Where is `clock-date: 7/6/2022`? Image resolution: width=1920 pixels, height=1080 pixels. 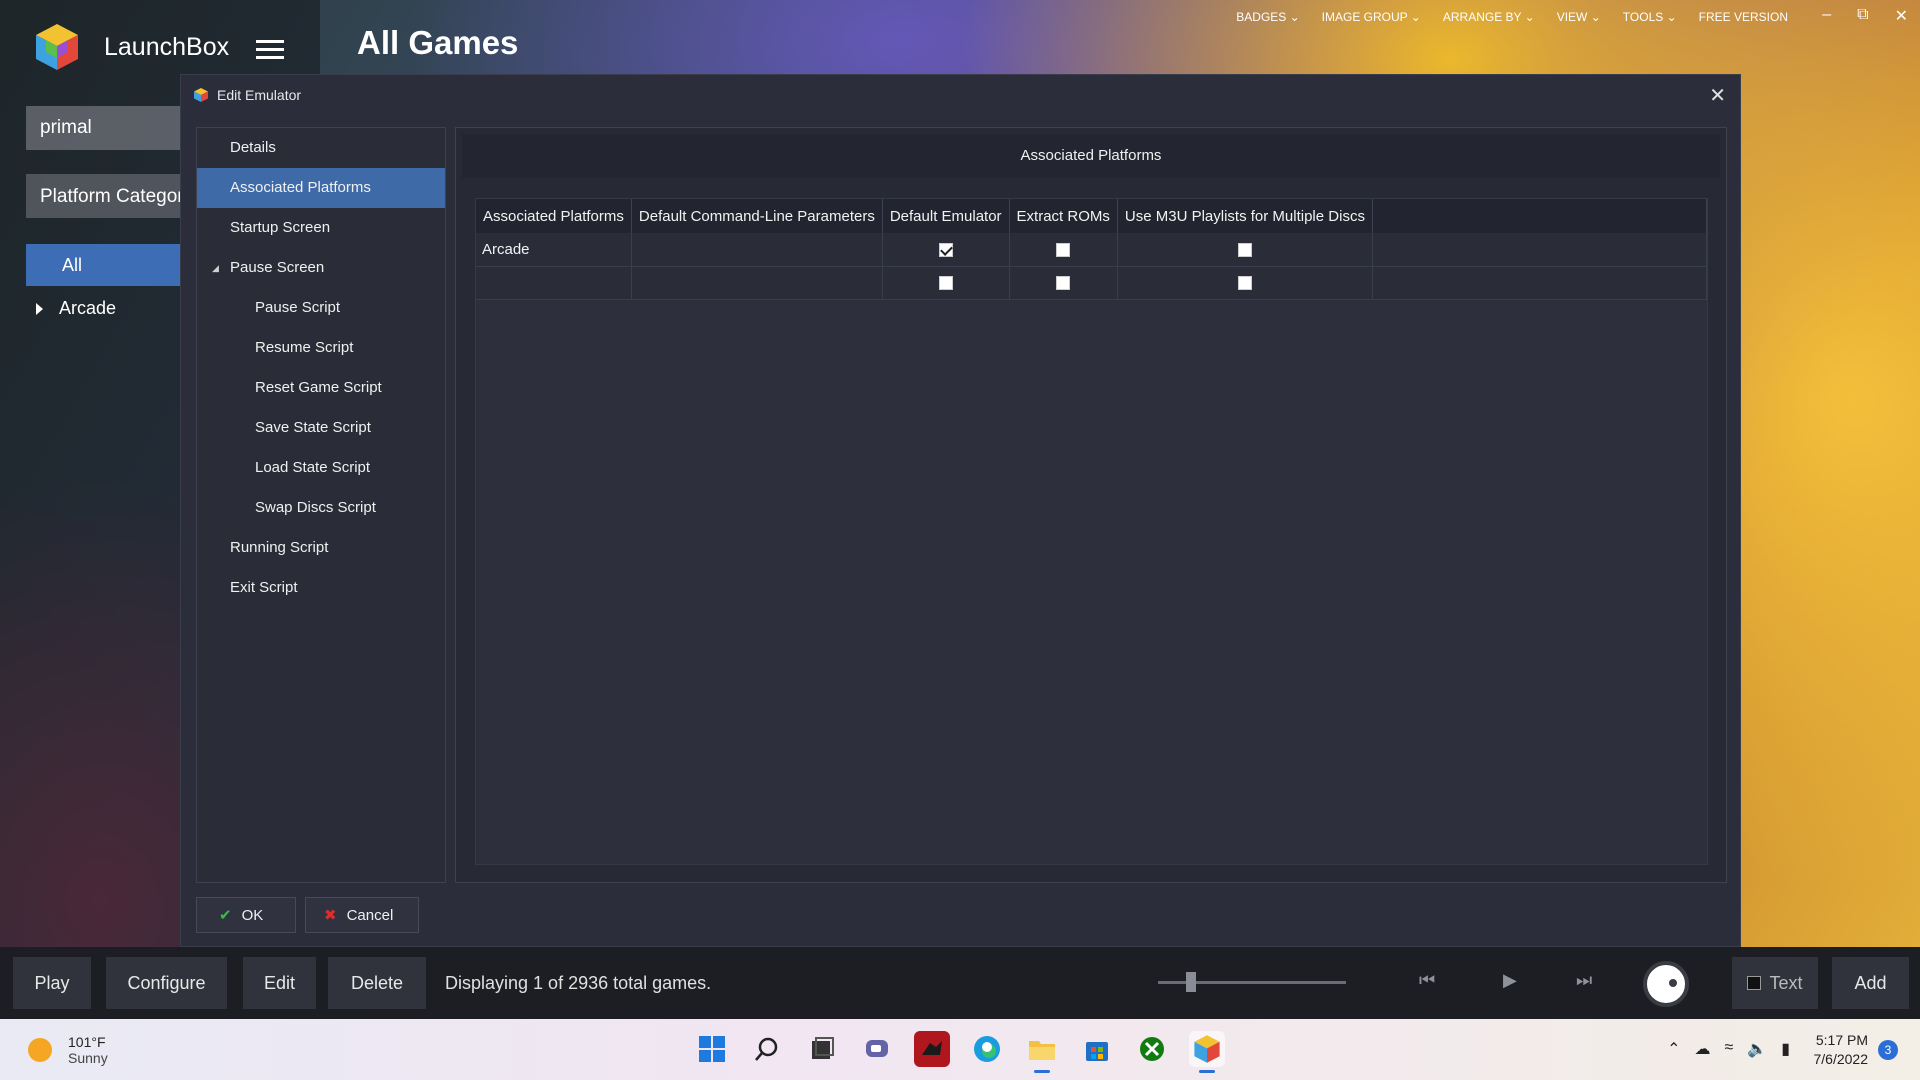 clock-date: 7/6/2022 is located at coordinates (1841, 1059).